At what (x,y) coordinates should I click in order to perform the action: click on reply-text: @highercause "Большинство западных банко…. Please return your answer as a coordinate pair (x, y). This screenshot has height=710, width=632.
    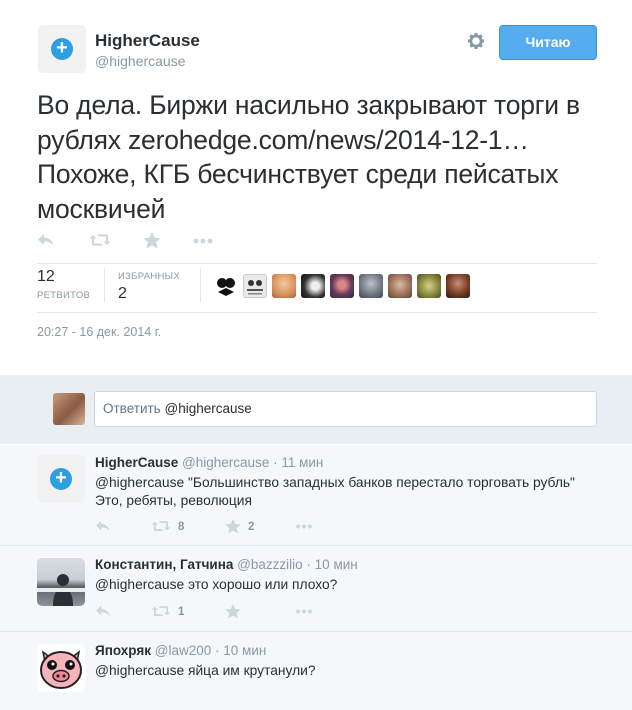
    Looking at the image, I should click on (335, 491).